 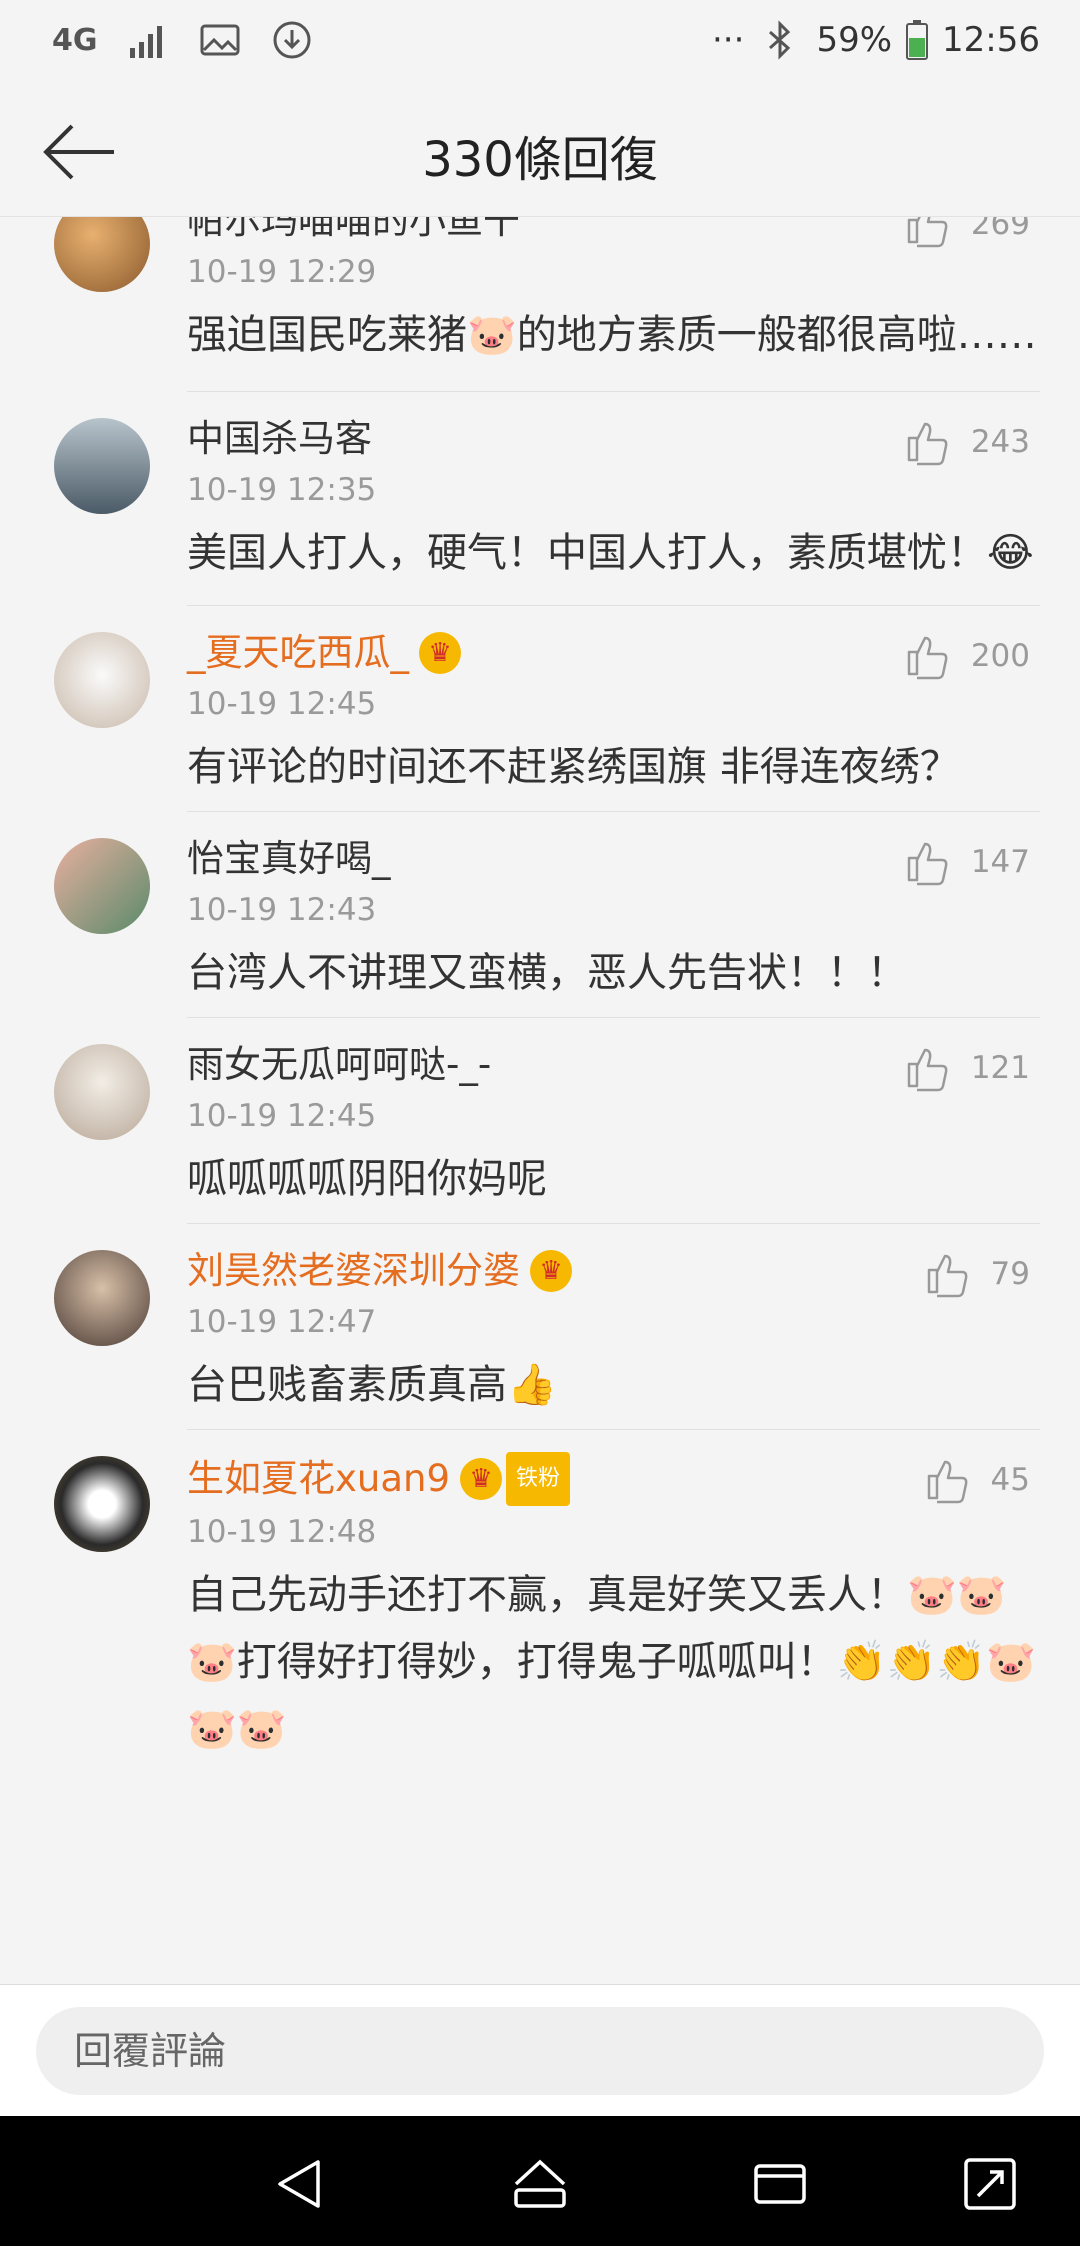 I want to click on status-bar: 4G ··· 59% 12:56, so click(x=540, y=45).